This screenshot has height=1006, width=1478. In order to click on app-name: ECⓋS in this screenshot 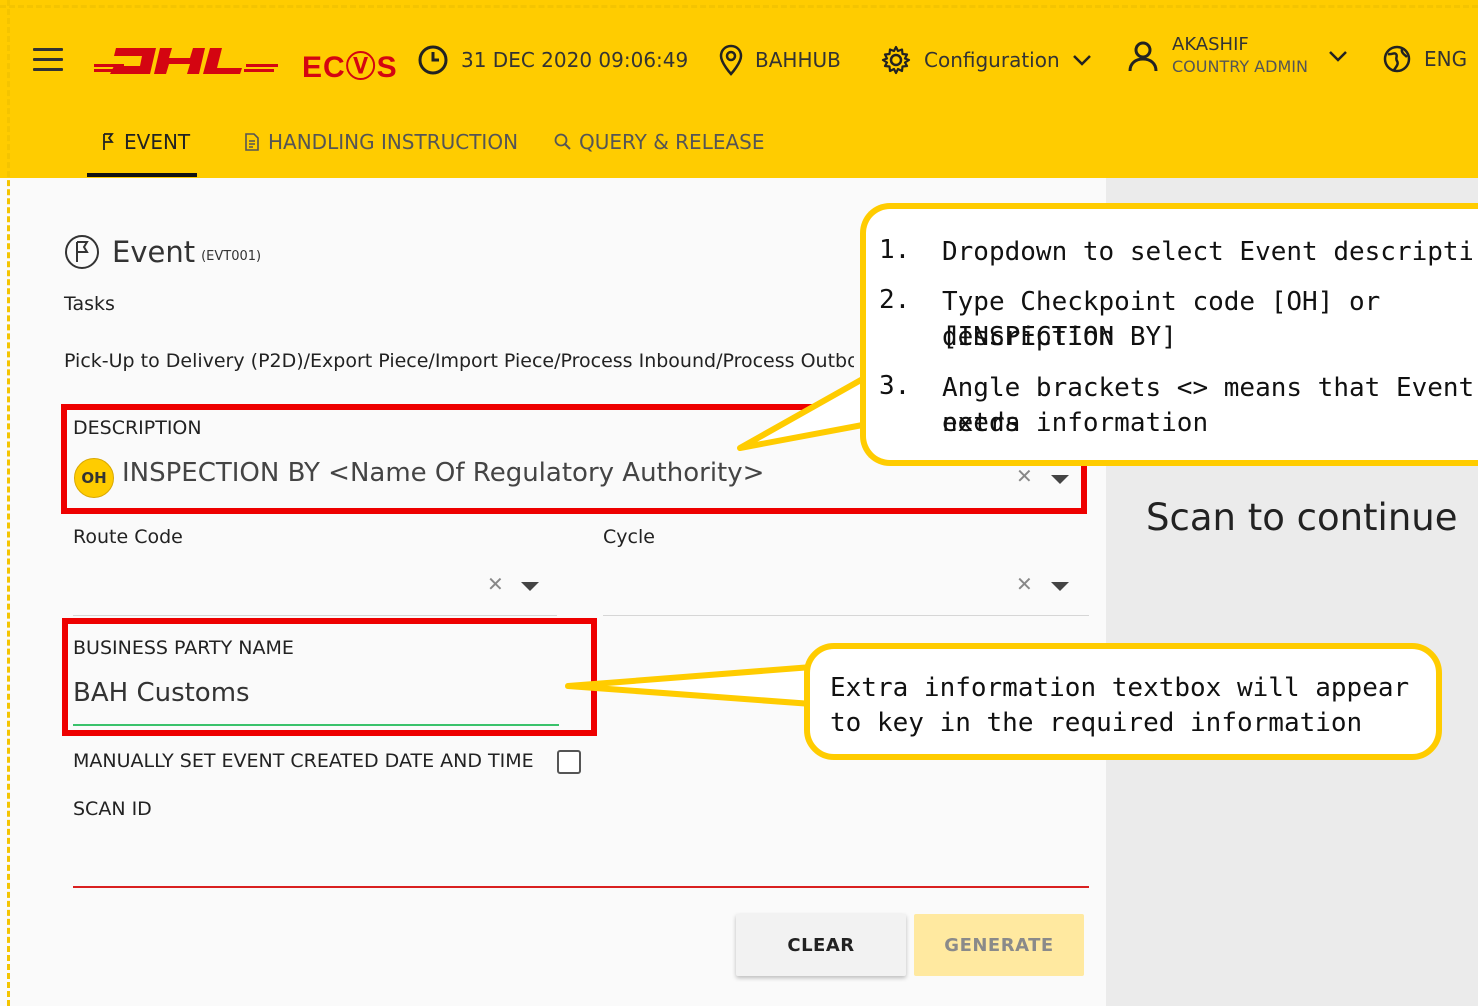, I will do `click(350, 67)`.